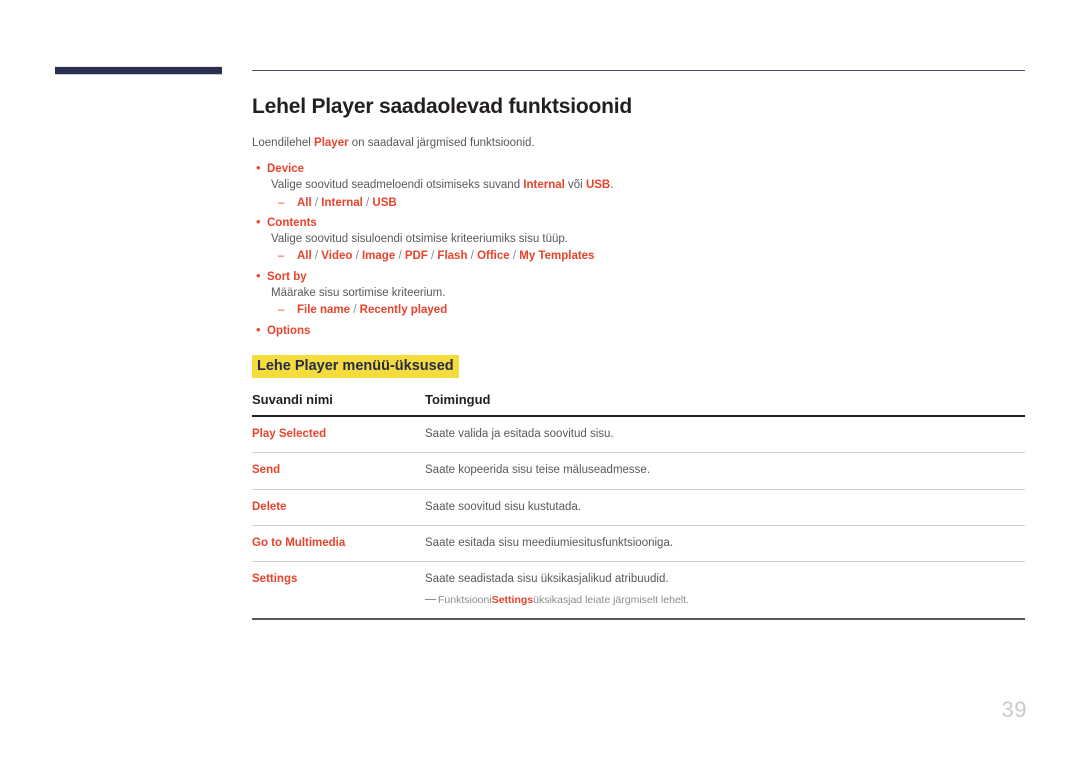 The width and height of the screenshot is (1080, 763). Describe the element at coordinates (331, 143) in the screenshot. I see `intro-highlight-player: Player` at that location.